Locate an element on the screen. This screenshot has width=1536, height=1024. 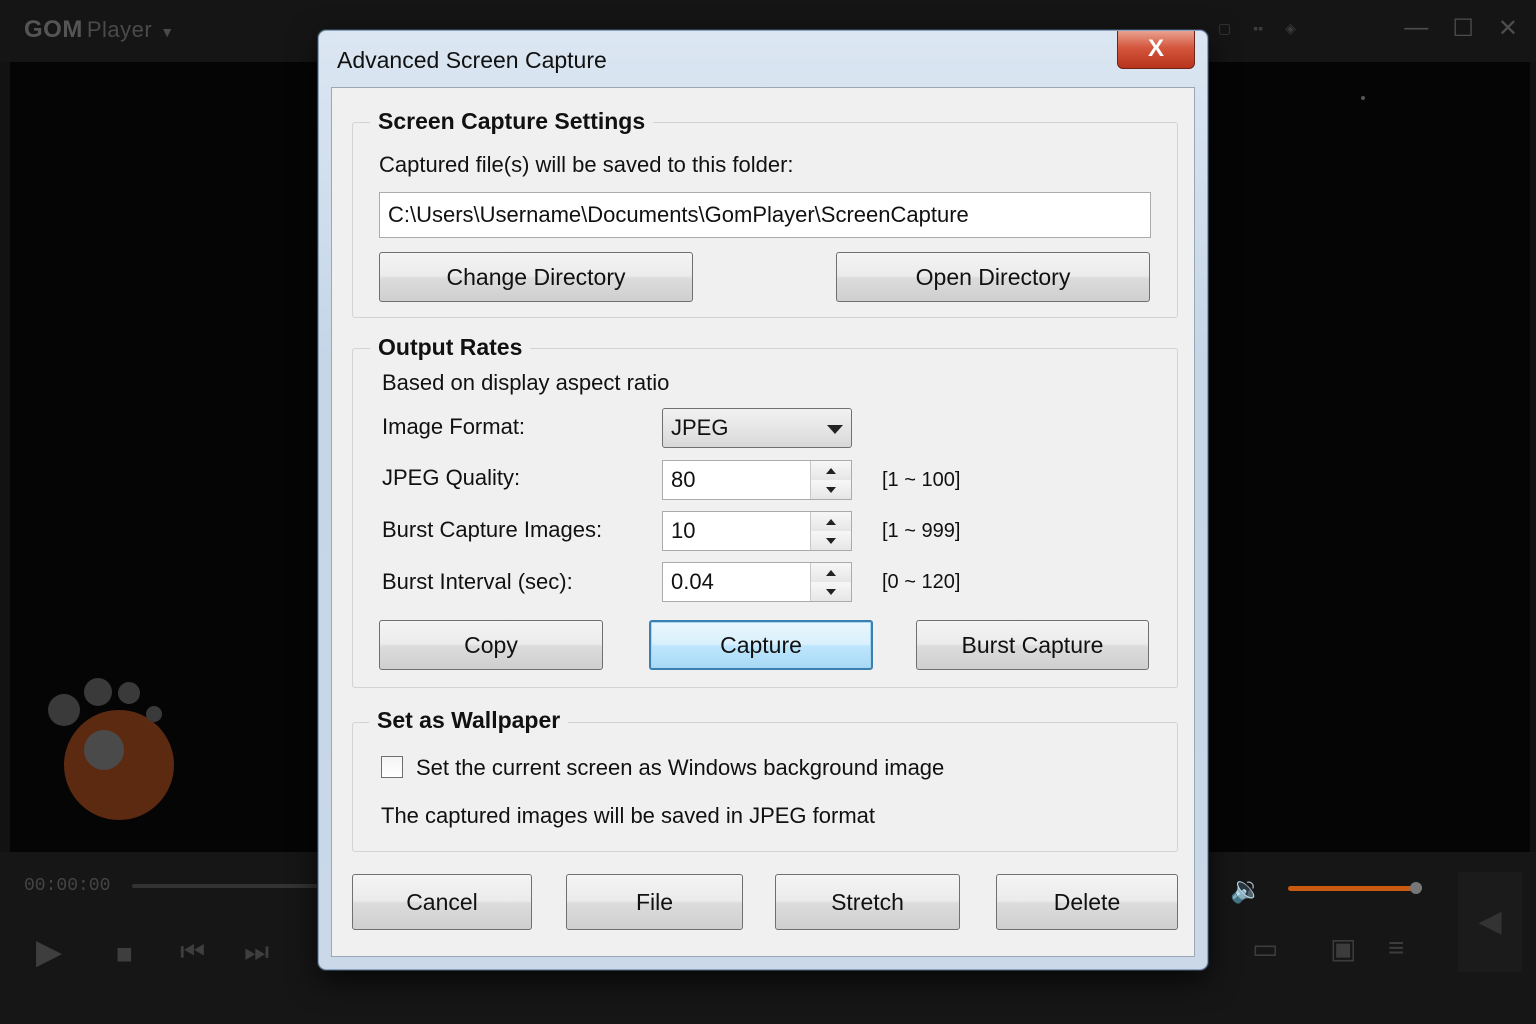
video-speck is located at coordinates (1363, 98).